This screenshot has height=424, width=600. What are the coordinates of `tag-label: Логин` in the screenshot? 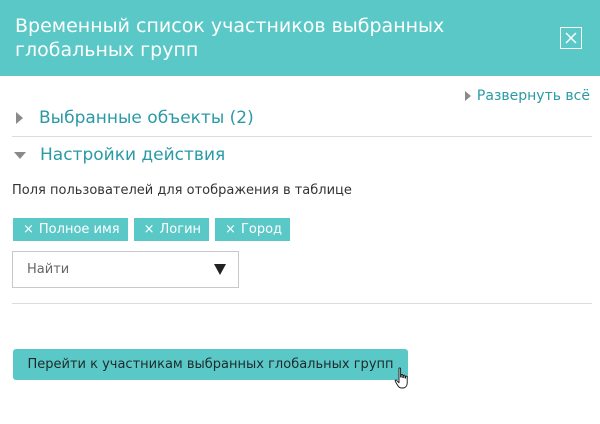 It's located at (180, 229).